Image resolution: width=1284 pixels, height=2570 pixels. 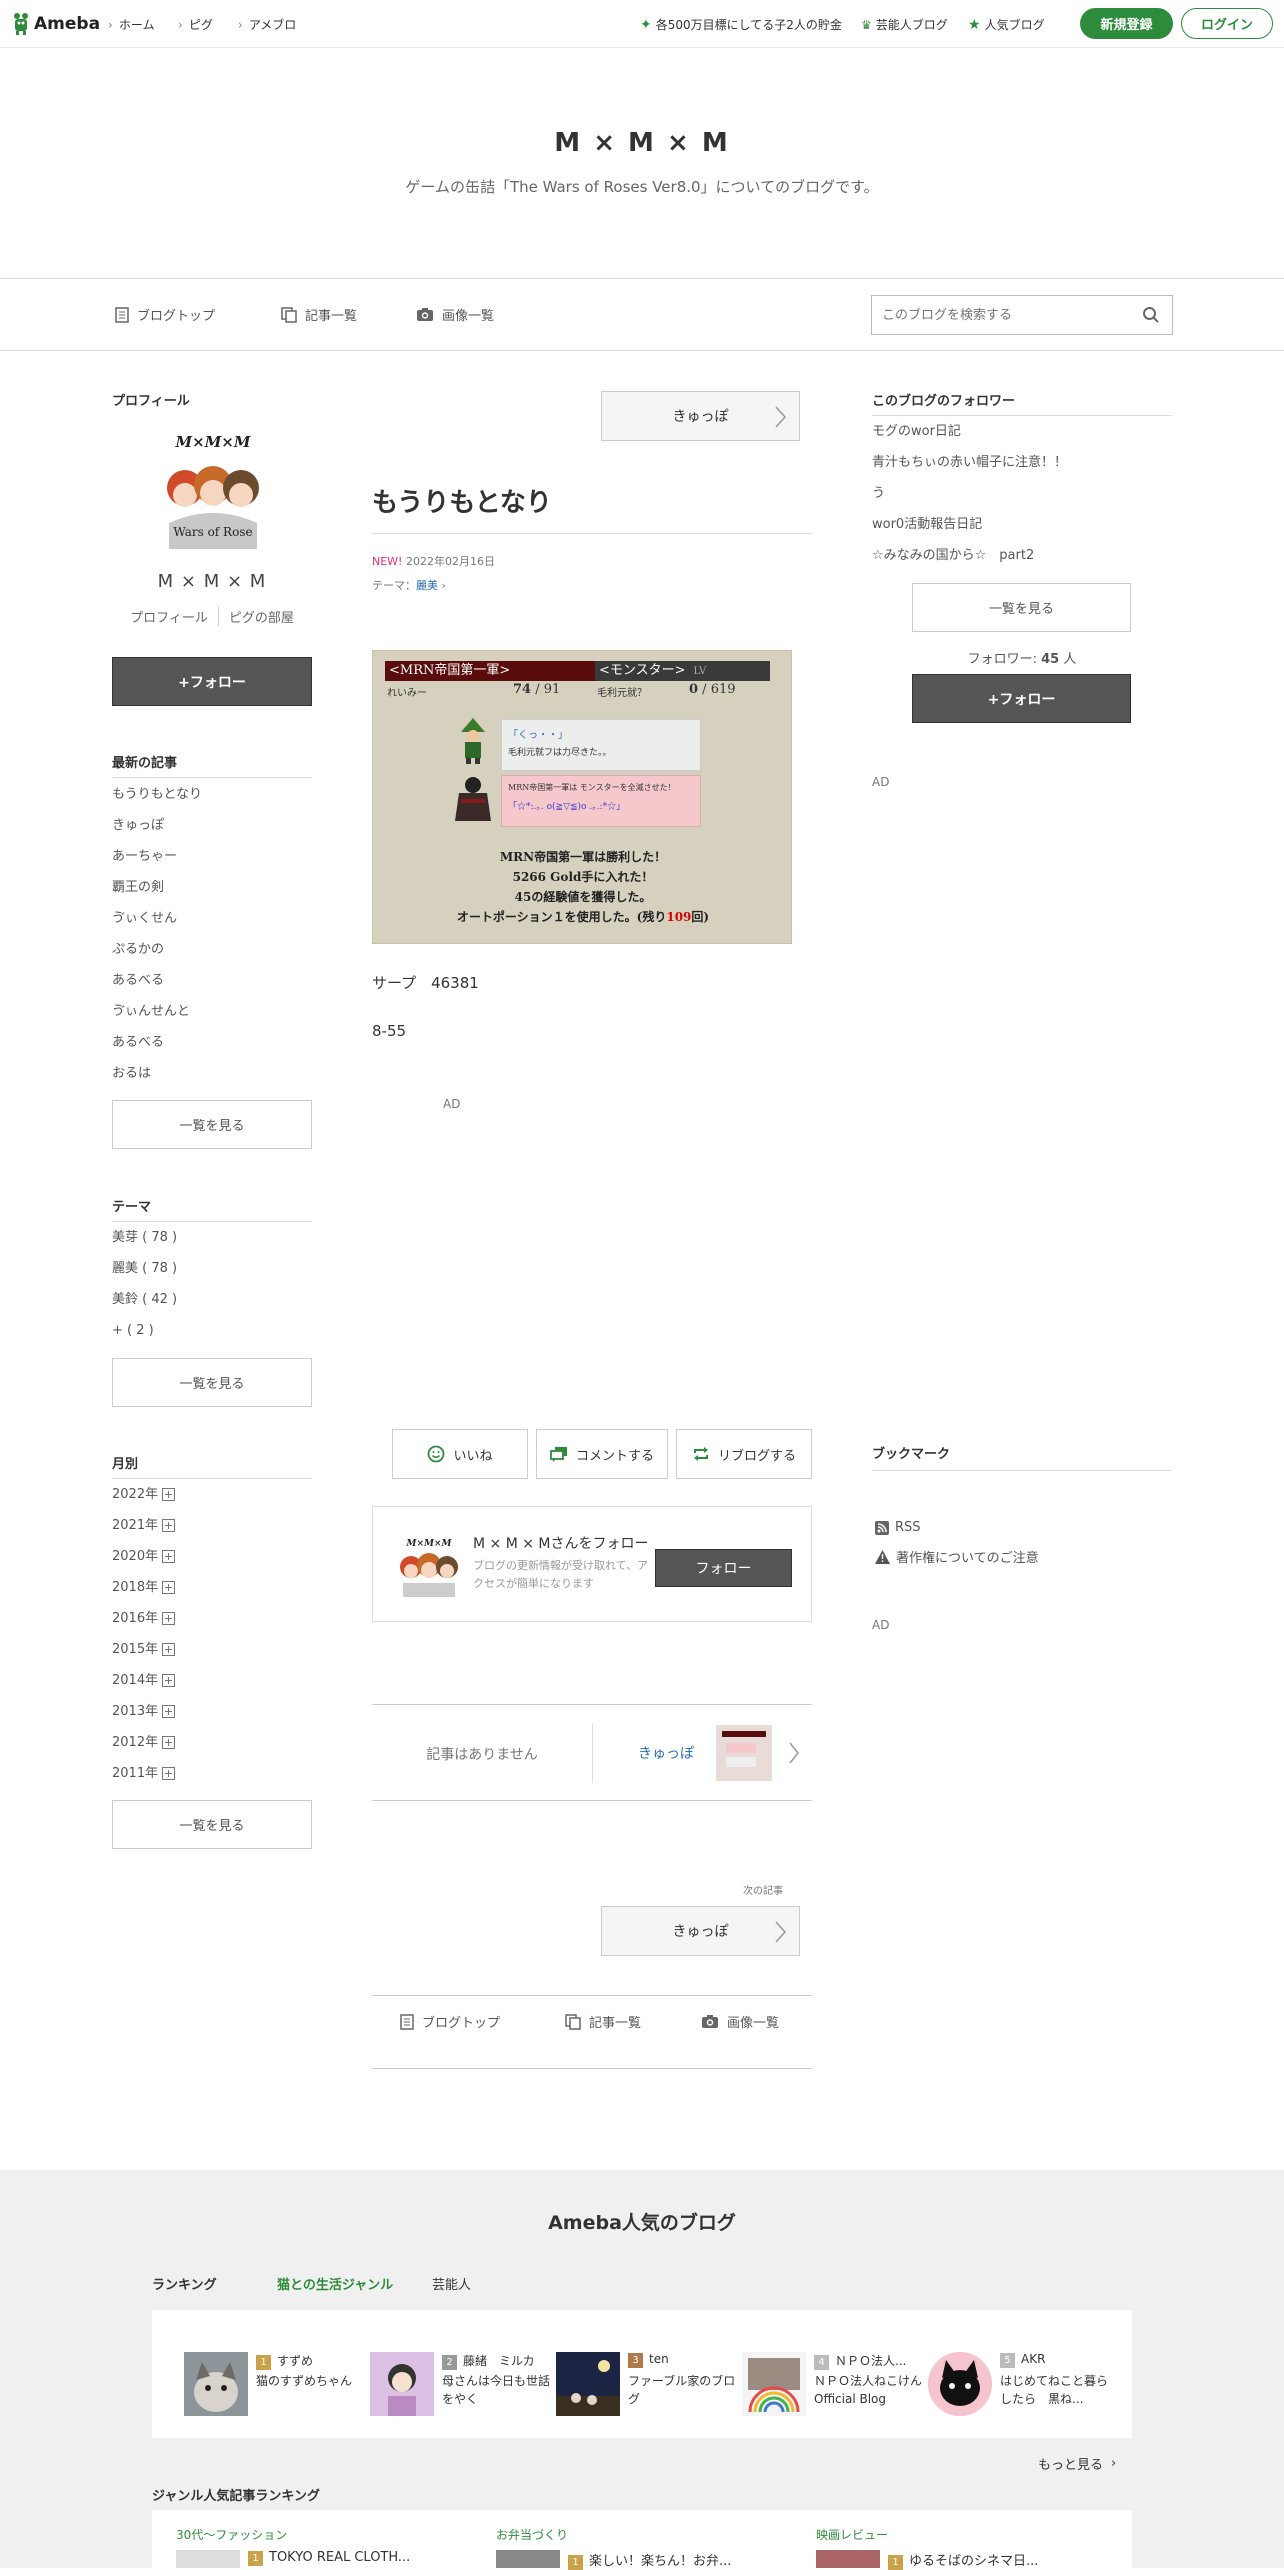 What do you see at coordinates (848, 2559) in the screenshot?
I see `genre-thumbnail` at bounding box center [848, 2559].